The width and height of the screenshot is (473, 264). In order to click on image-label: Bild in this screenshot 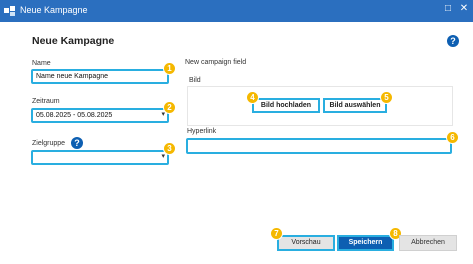, I will do `click(195, 80)`.